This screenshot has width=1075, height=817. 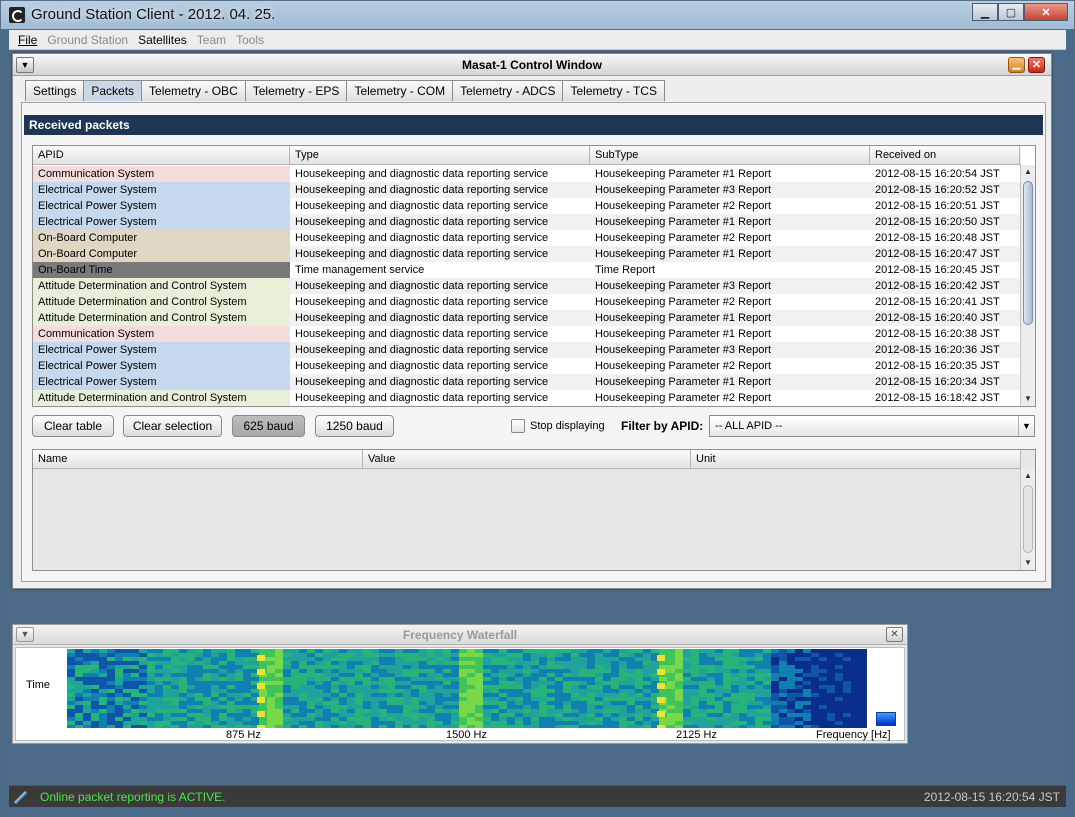 What do you see at coordinates (55, 90) in the screenshot?
I see `tab-settings: Settings` at bounding box center [55, 90].